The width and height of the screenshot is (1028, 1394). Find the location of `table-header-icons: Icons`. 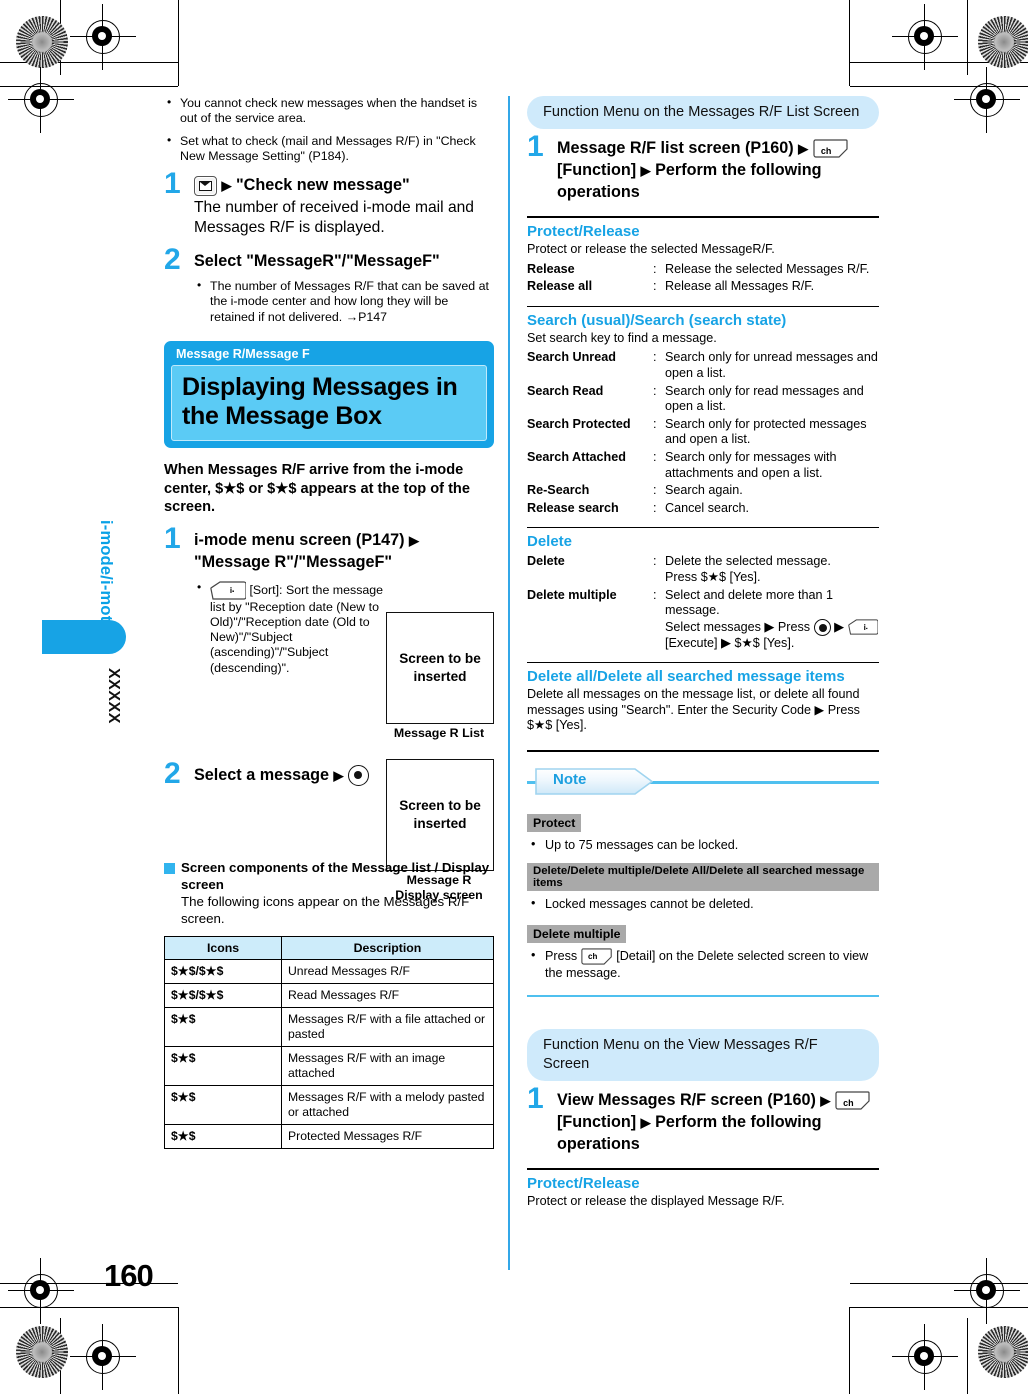

table-header-icons: Icons is located at coordinates (223, 948).